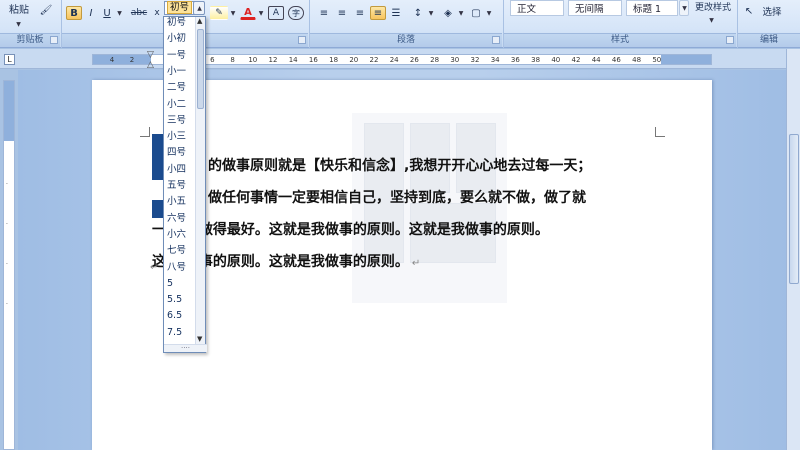 This screenshot has width=800, height=450. Describe the element at coordinates (396, 13) in the screenshot. I see `distributed-icon: ☰` at that location.